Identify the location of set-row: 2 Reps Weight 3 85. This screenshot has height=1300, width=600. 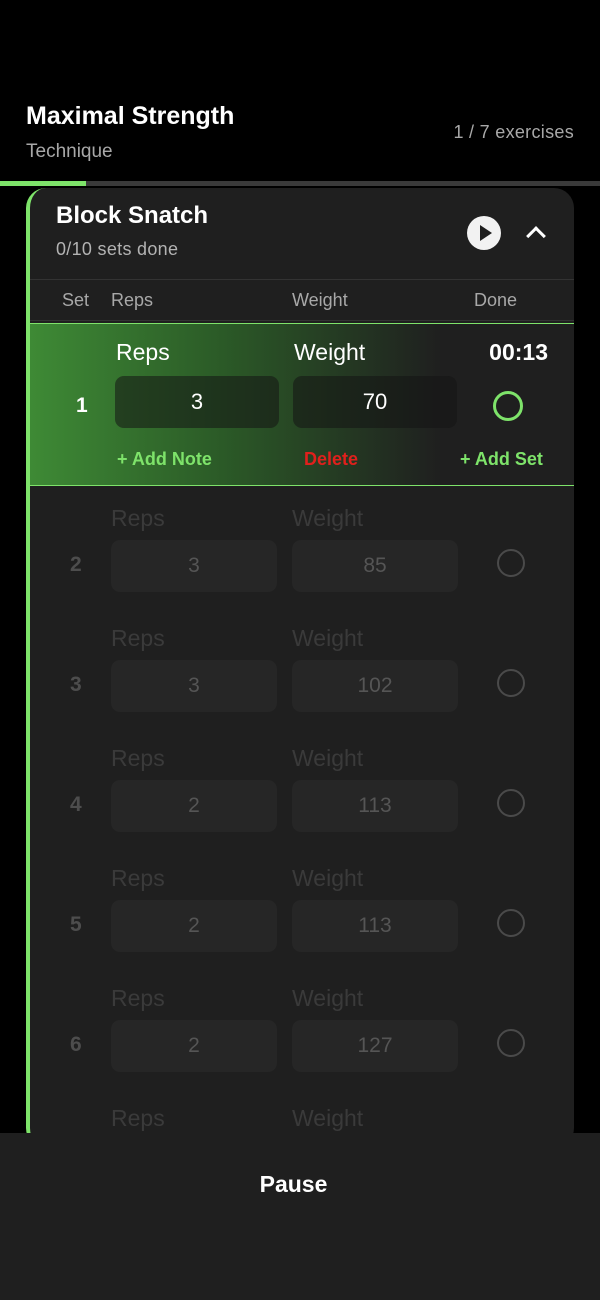
(302, 548).